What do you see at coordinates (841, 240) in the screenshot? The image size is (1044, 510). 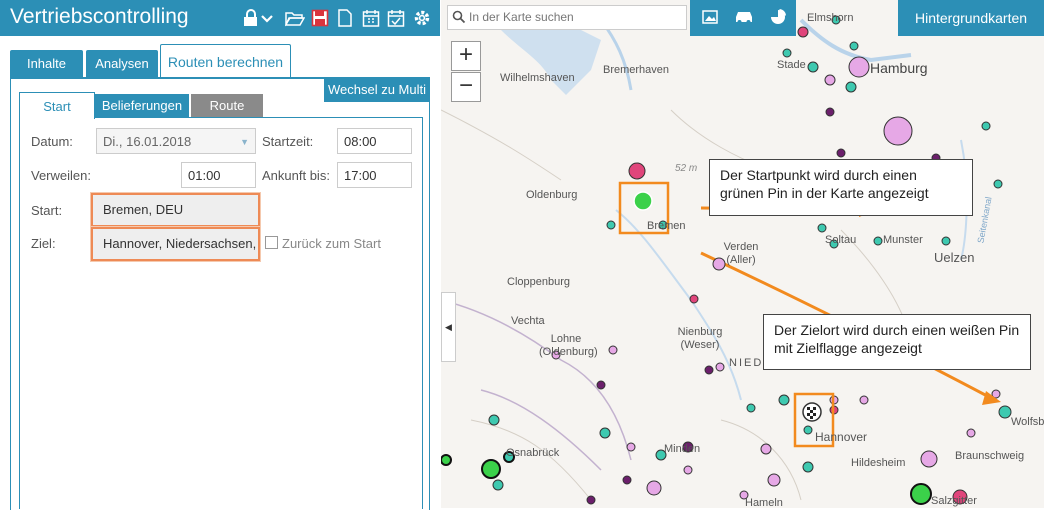 I see `city-label: Soltau` at bounding box center [841, 240].